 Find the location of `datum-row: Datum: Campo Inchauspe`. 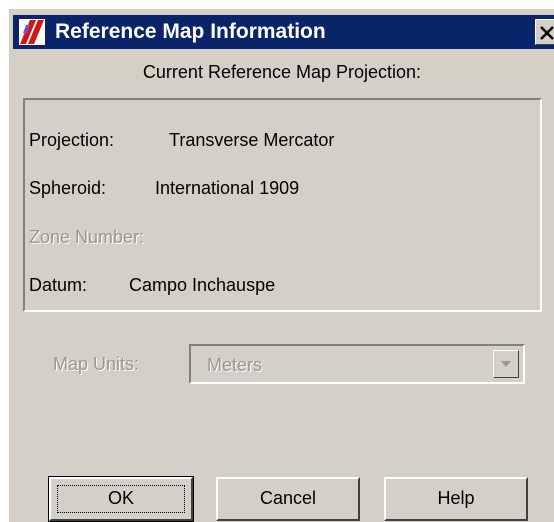

datum-row: Datum: Campo Inchauspe is located at coordinates (279, 287).